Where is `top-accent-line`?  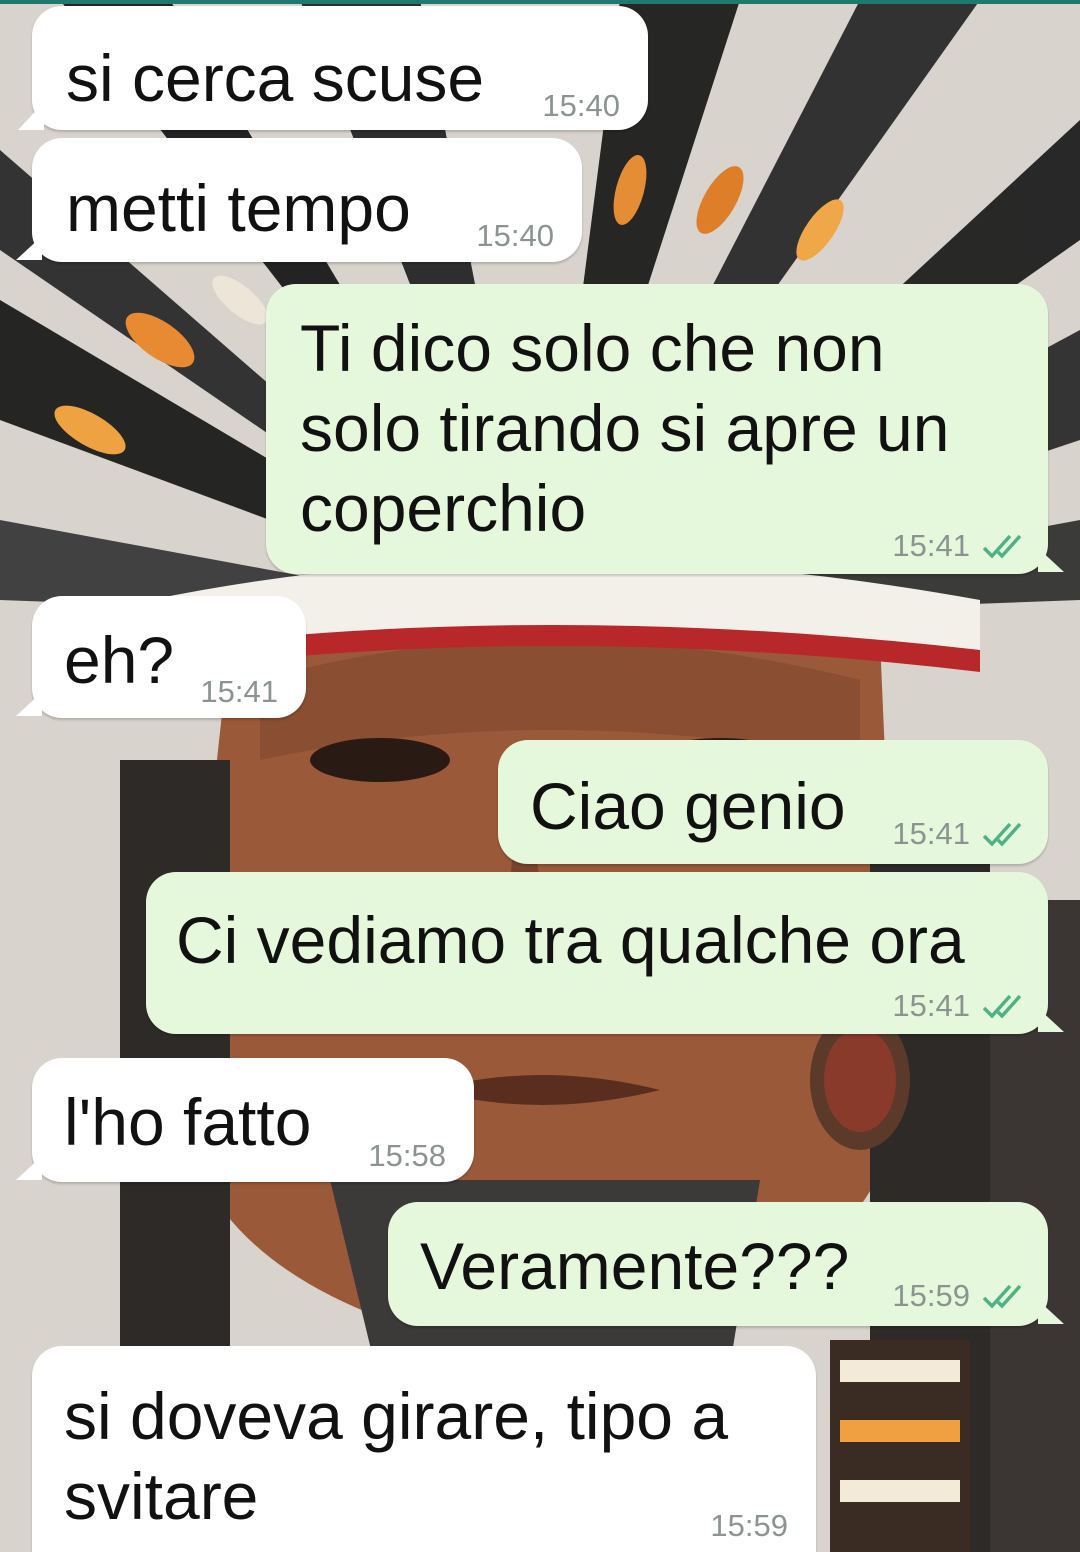 top-accent-line is located at coordinates (540, 2).